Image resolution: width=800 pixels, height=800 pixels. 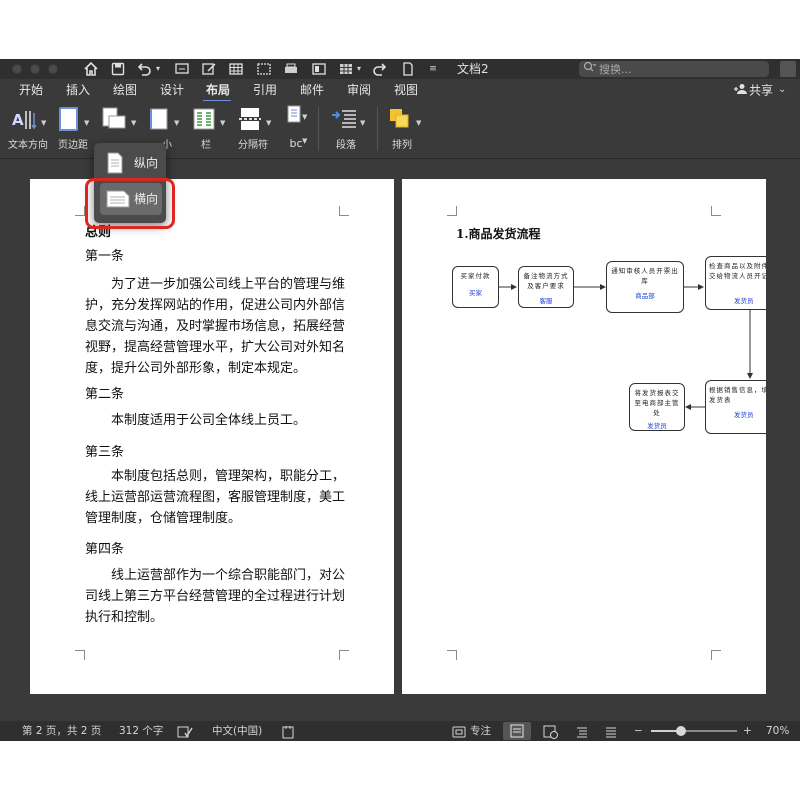 I want to click on language-indicator: 中文(中国), so click(x=237, y=731).